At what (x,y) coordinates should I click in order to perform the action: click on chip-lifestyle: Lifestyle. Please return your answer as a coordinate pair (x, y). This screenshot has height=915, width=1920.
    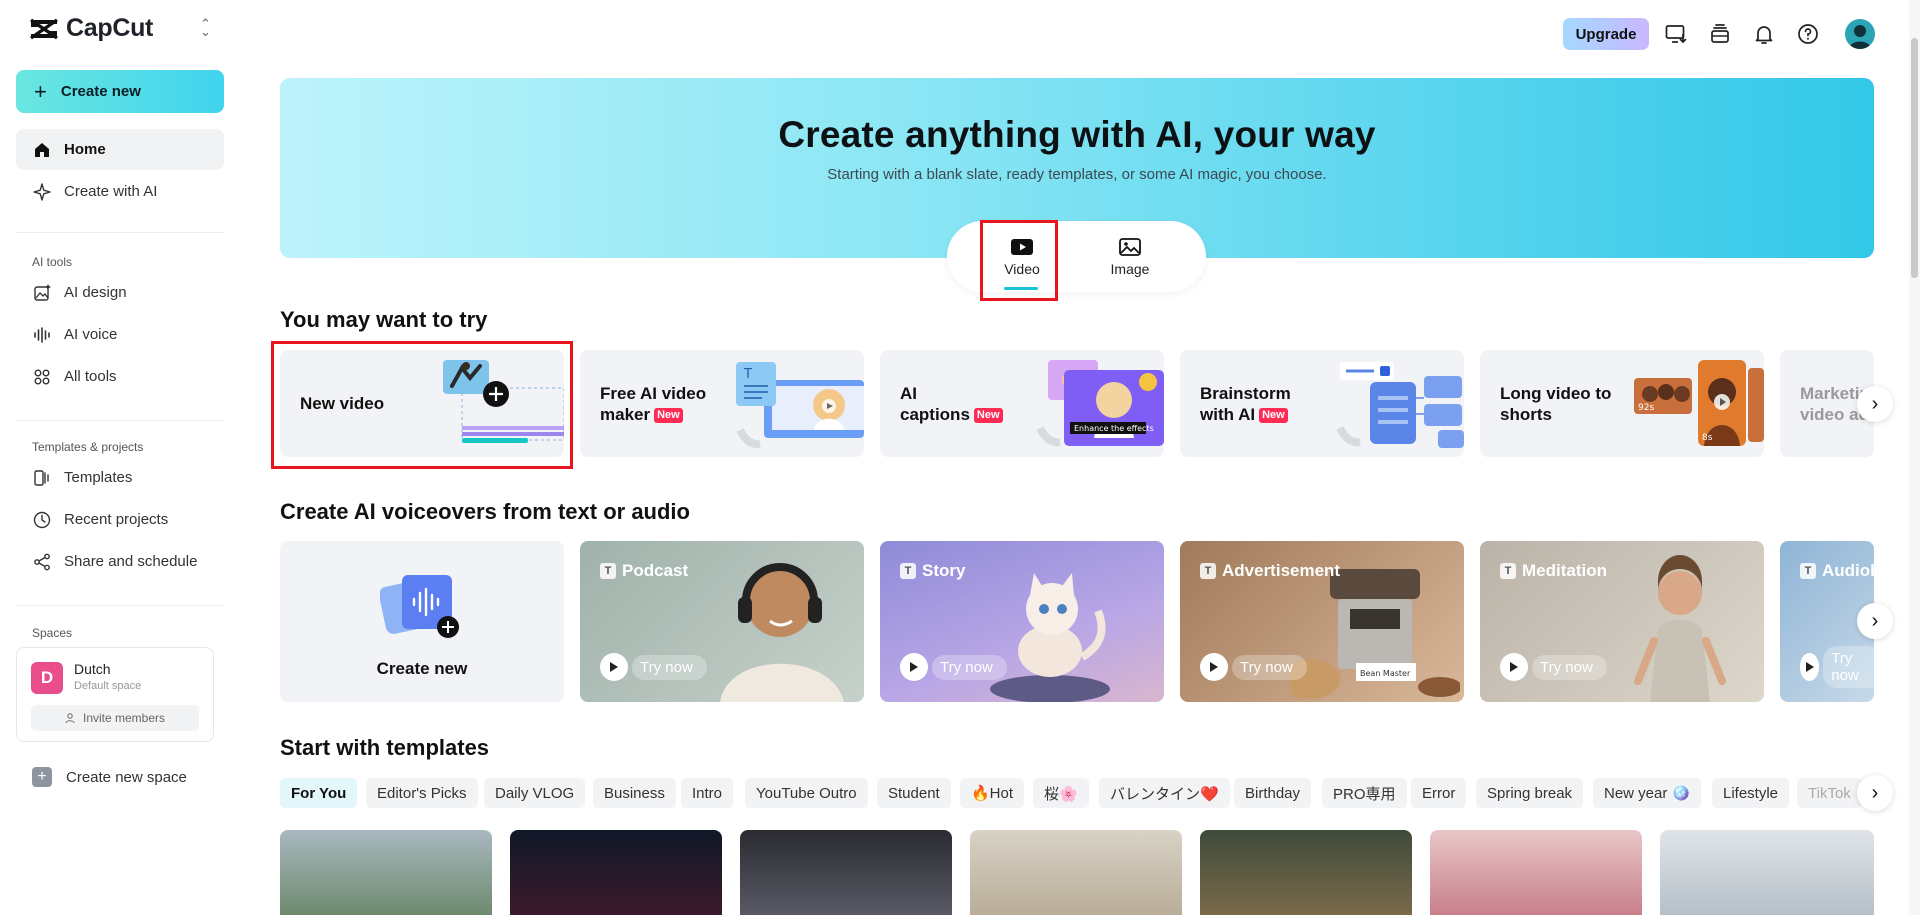
    Looking at the image, I should click on (1751, 793).